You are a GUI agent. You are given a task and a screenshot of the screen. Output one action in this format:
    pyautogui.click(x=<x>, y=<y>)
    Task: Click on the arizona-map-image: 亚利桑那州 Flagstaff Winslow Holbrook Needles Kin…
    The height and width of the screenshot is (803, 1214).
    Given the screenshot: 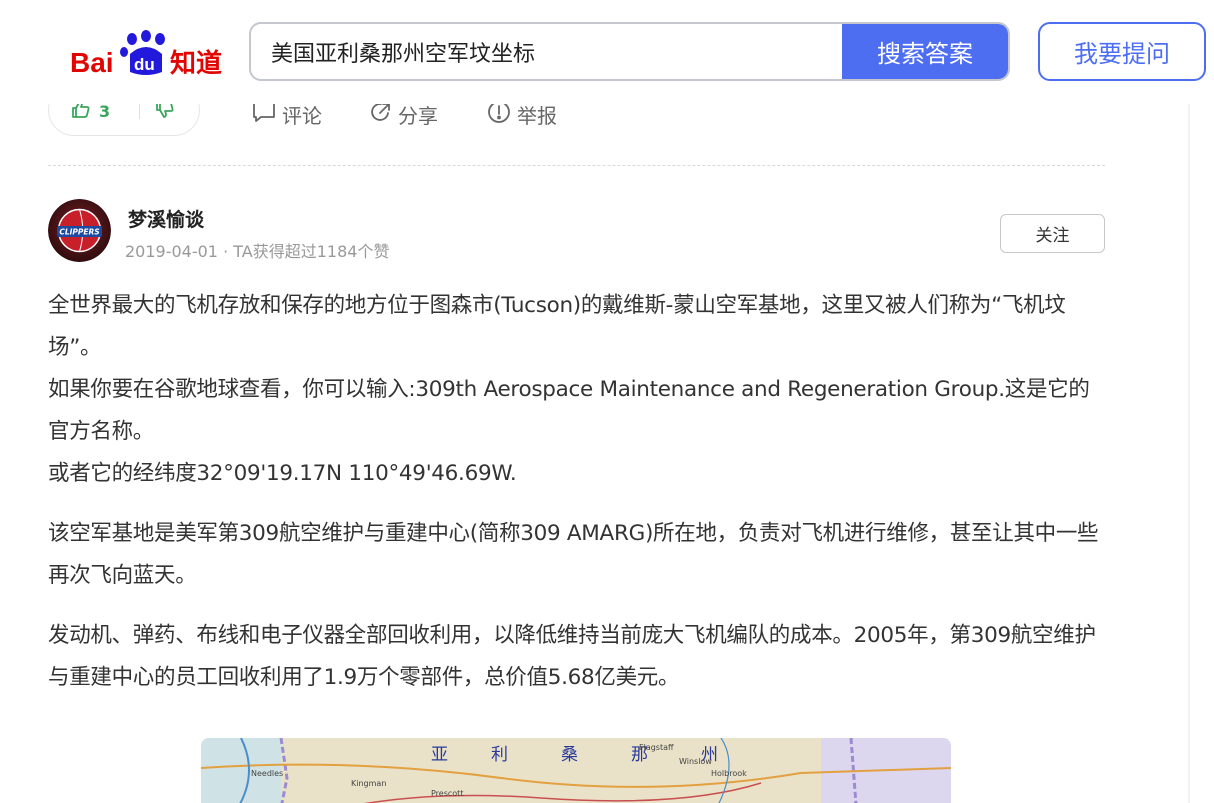 What is the action you would take?
    pyautogui.click(x=576, y=770)
    